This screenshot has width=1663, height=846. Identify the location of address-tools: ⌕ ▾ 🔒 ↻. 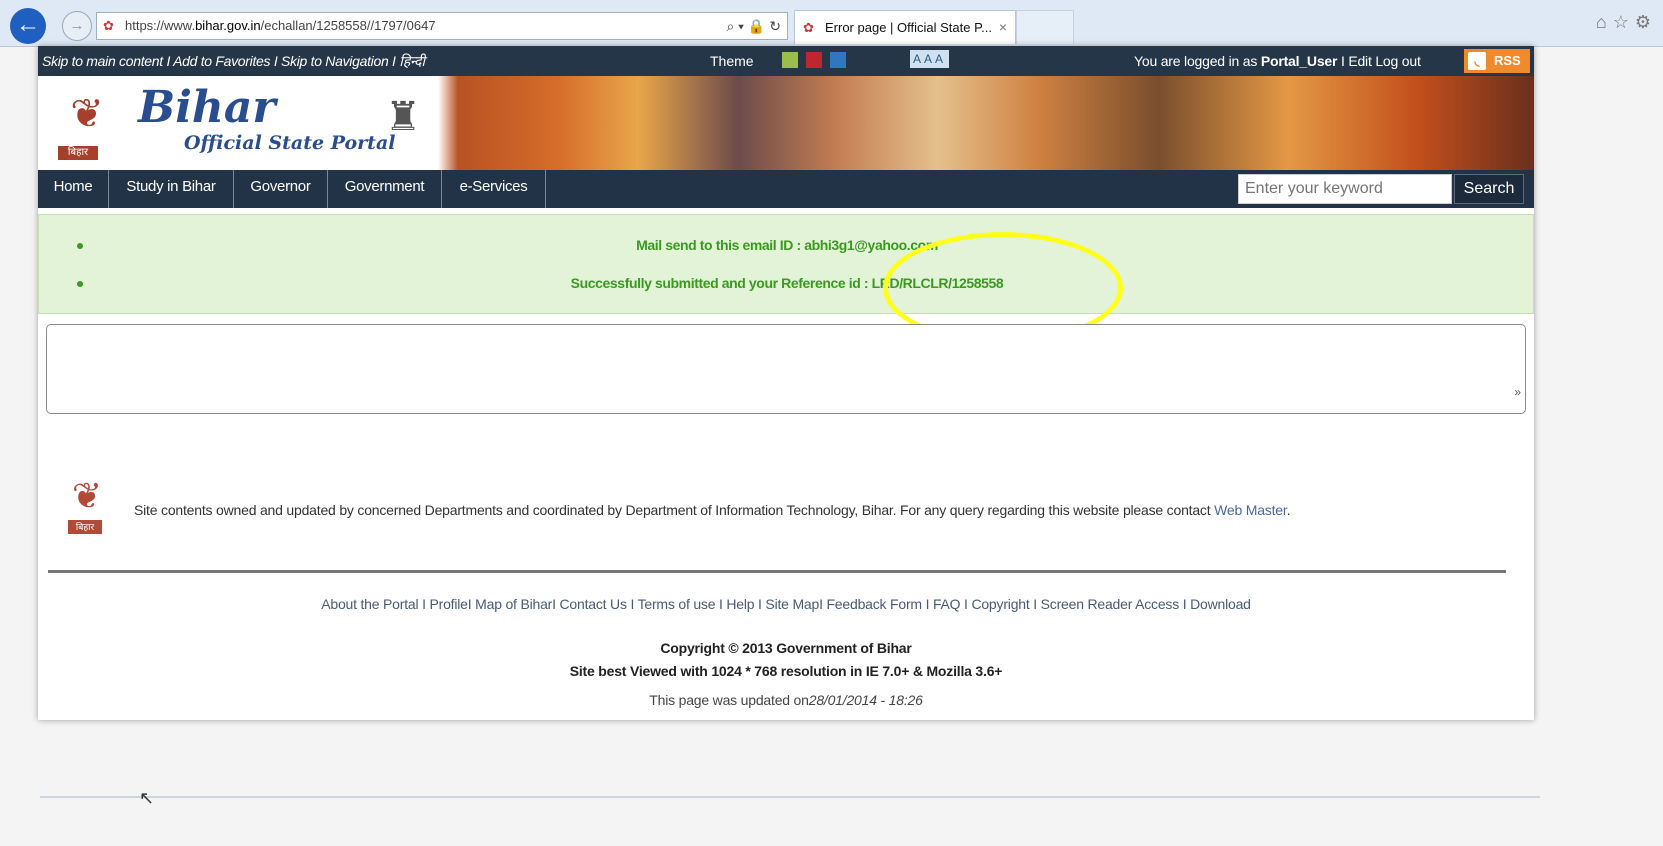
(753, 26).